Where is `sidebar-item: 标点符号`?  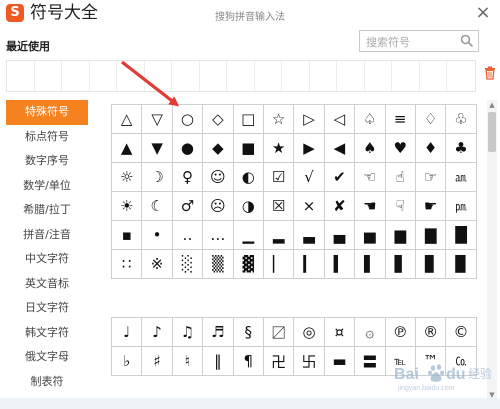
sidebar-item: 标点符号 is located at coordinates (47, 137).